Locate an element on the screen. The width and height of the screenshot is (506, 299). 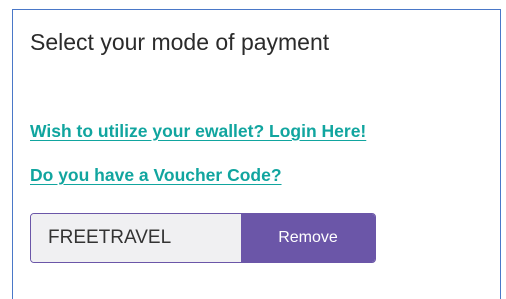
voucher-form: Remove is located at coordinates (203, 238).